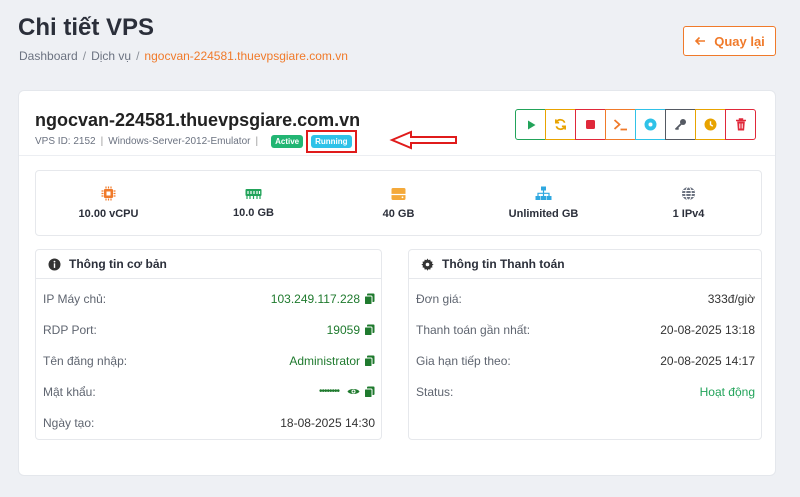 The image size is (800, 497). I want to click on next-renewal-label: Gia hạn tiếp theo:, so click(463, 360).